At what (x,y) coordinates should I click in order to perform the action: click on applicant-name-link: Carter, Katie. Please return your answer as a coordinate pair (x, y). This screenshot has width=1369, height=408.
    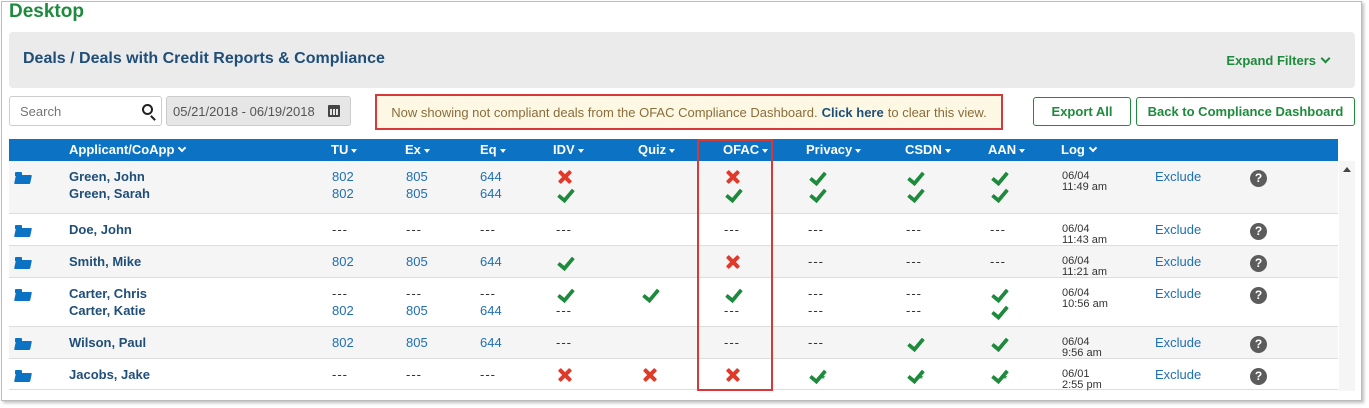
    Looking at the image, I should click on (107, 310).